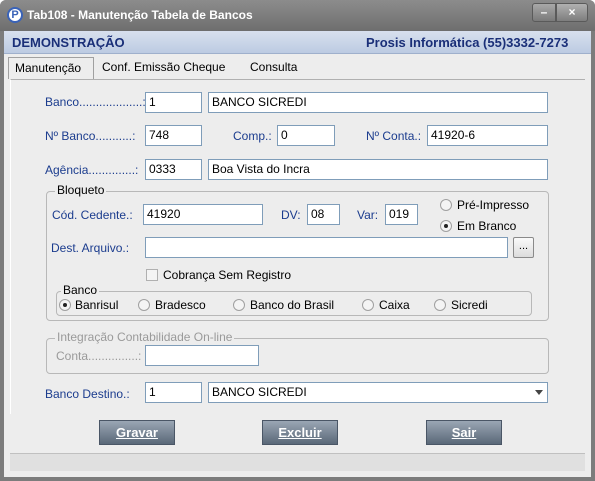 The image size is (595, 481). Describe the element at coordinates (180, 305) in the screenshot. I see `bradesco-label: Bradesco` at that location.